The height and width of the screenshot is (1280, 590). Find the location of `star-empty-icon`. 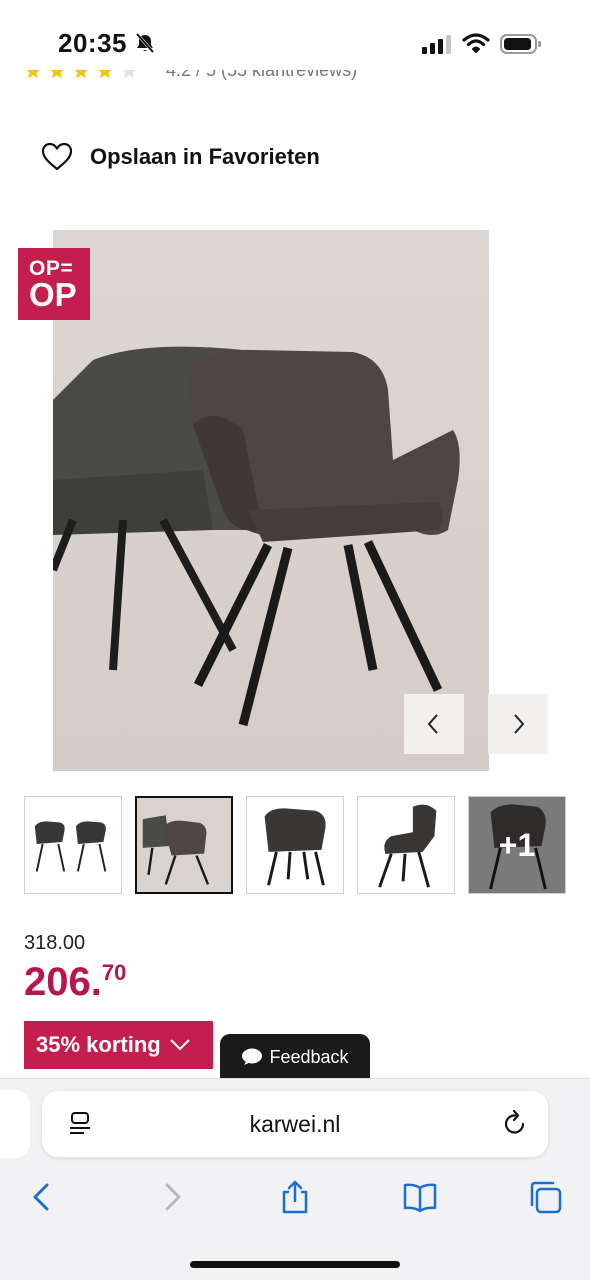

star-empty-icon is located at coordinates (129, 74).